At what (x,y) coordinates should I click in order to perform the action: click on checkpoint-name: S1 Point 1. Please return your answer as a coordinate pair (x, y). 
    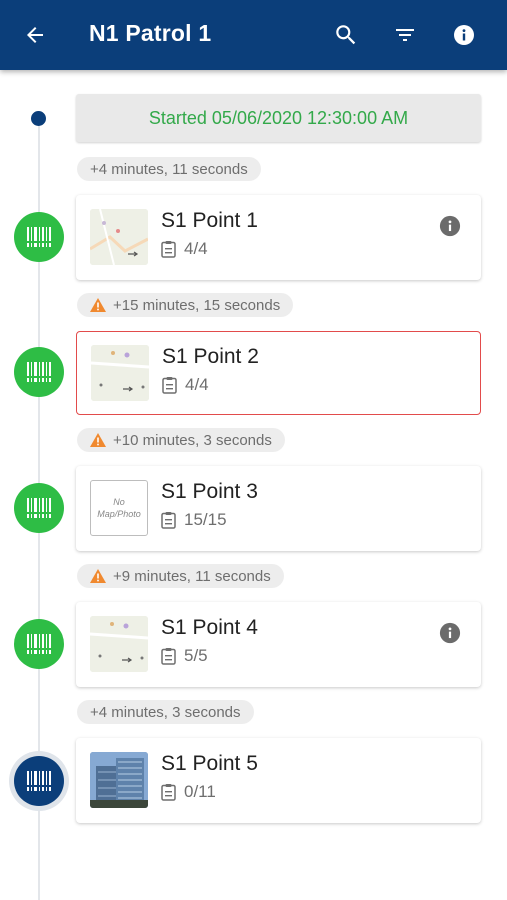
    Looking at the image, I should click on (209, 220).